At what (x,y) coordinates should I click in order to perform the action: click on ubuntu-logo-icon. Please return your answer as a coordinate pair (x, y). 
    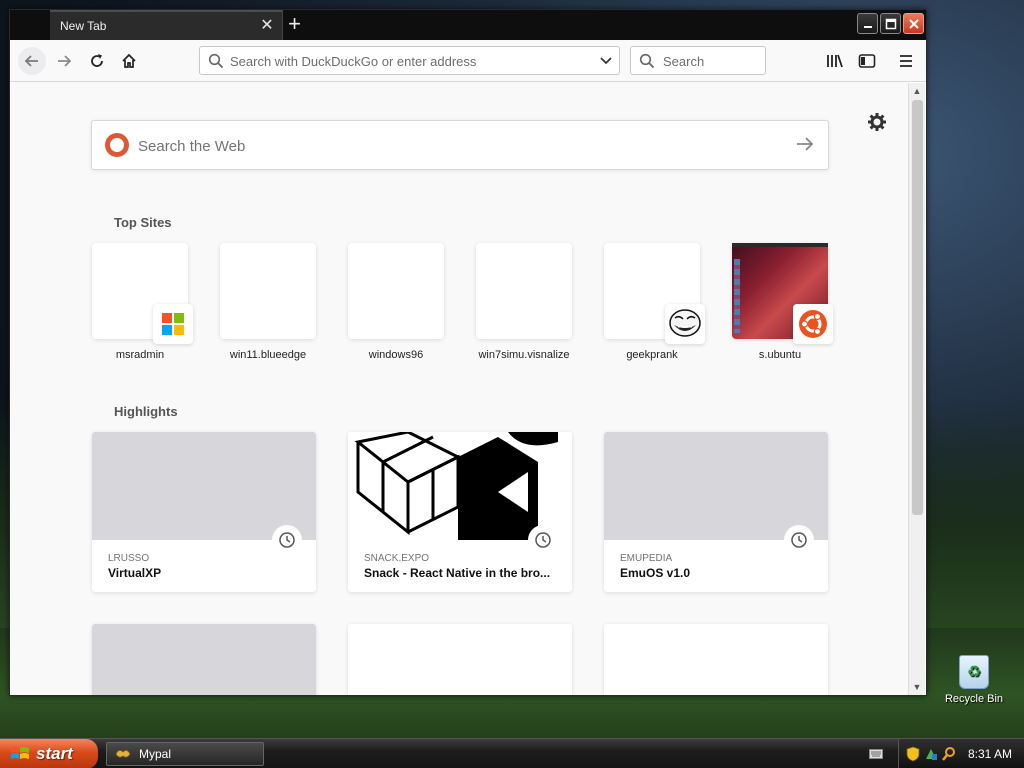
    Looking at the image, I should click on (813, 324).